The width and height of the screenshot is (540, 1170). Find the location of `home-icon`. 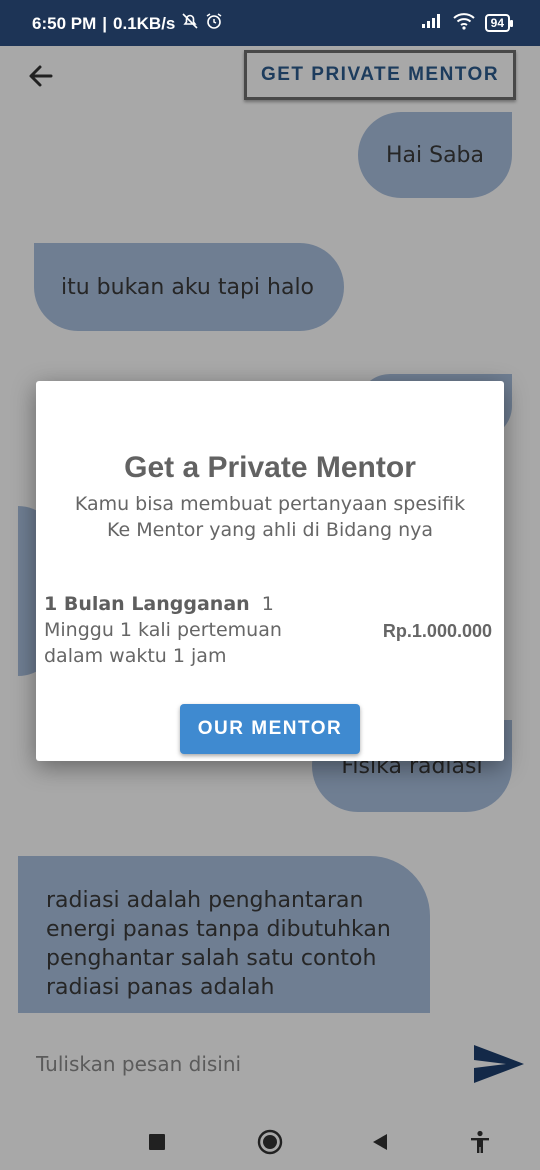

home-icon is located at coordinates (270, 1142).